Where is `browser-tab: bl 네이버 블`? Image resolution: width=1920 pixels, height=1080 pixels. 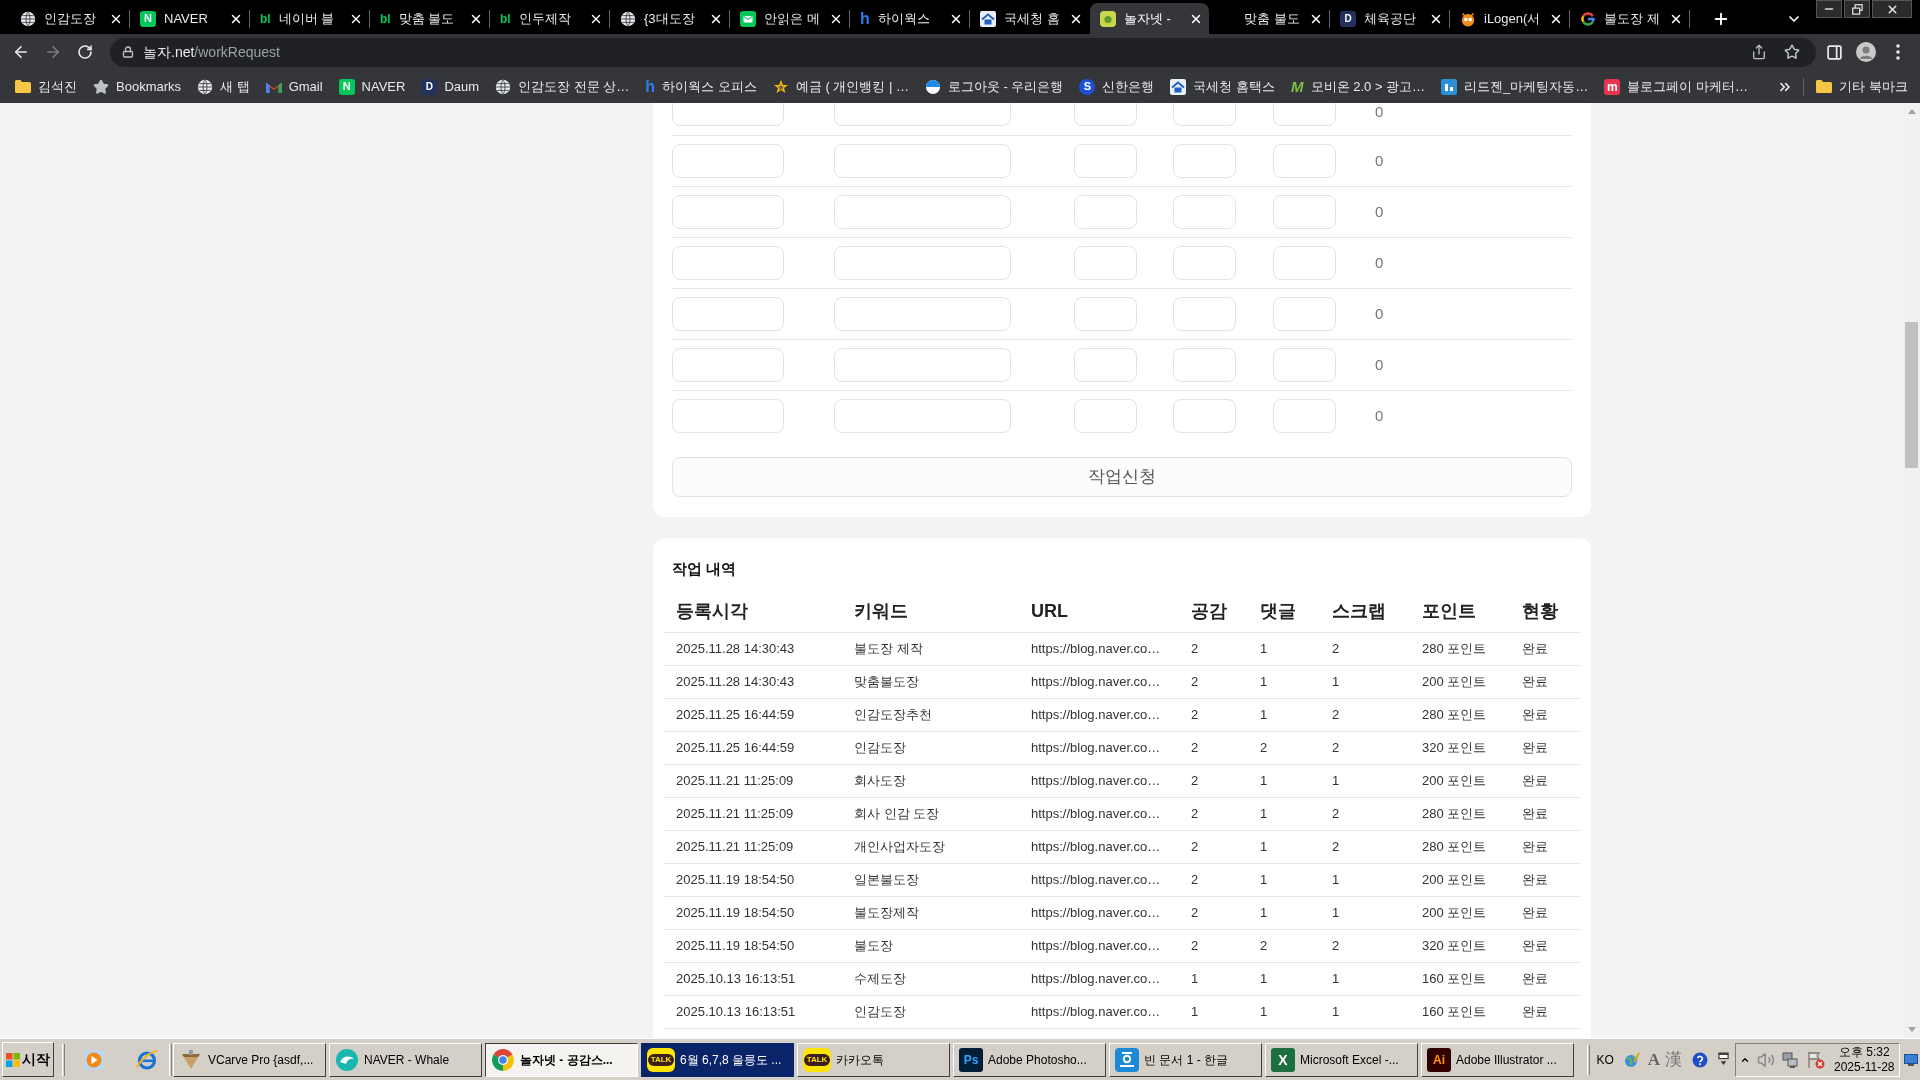
browser-tab: bl 네이버 블 is located at coordinates (309, 18).